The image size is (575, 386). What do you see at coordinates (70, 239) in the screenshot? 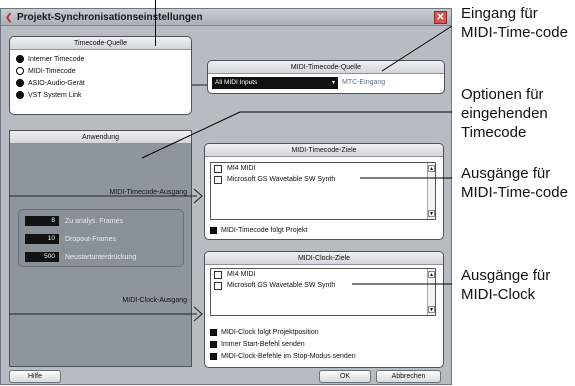
I see `dropout-field-row: 10 Dropout-Frames` at bounding box center [70, 239].